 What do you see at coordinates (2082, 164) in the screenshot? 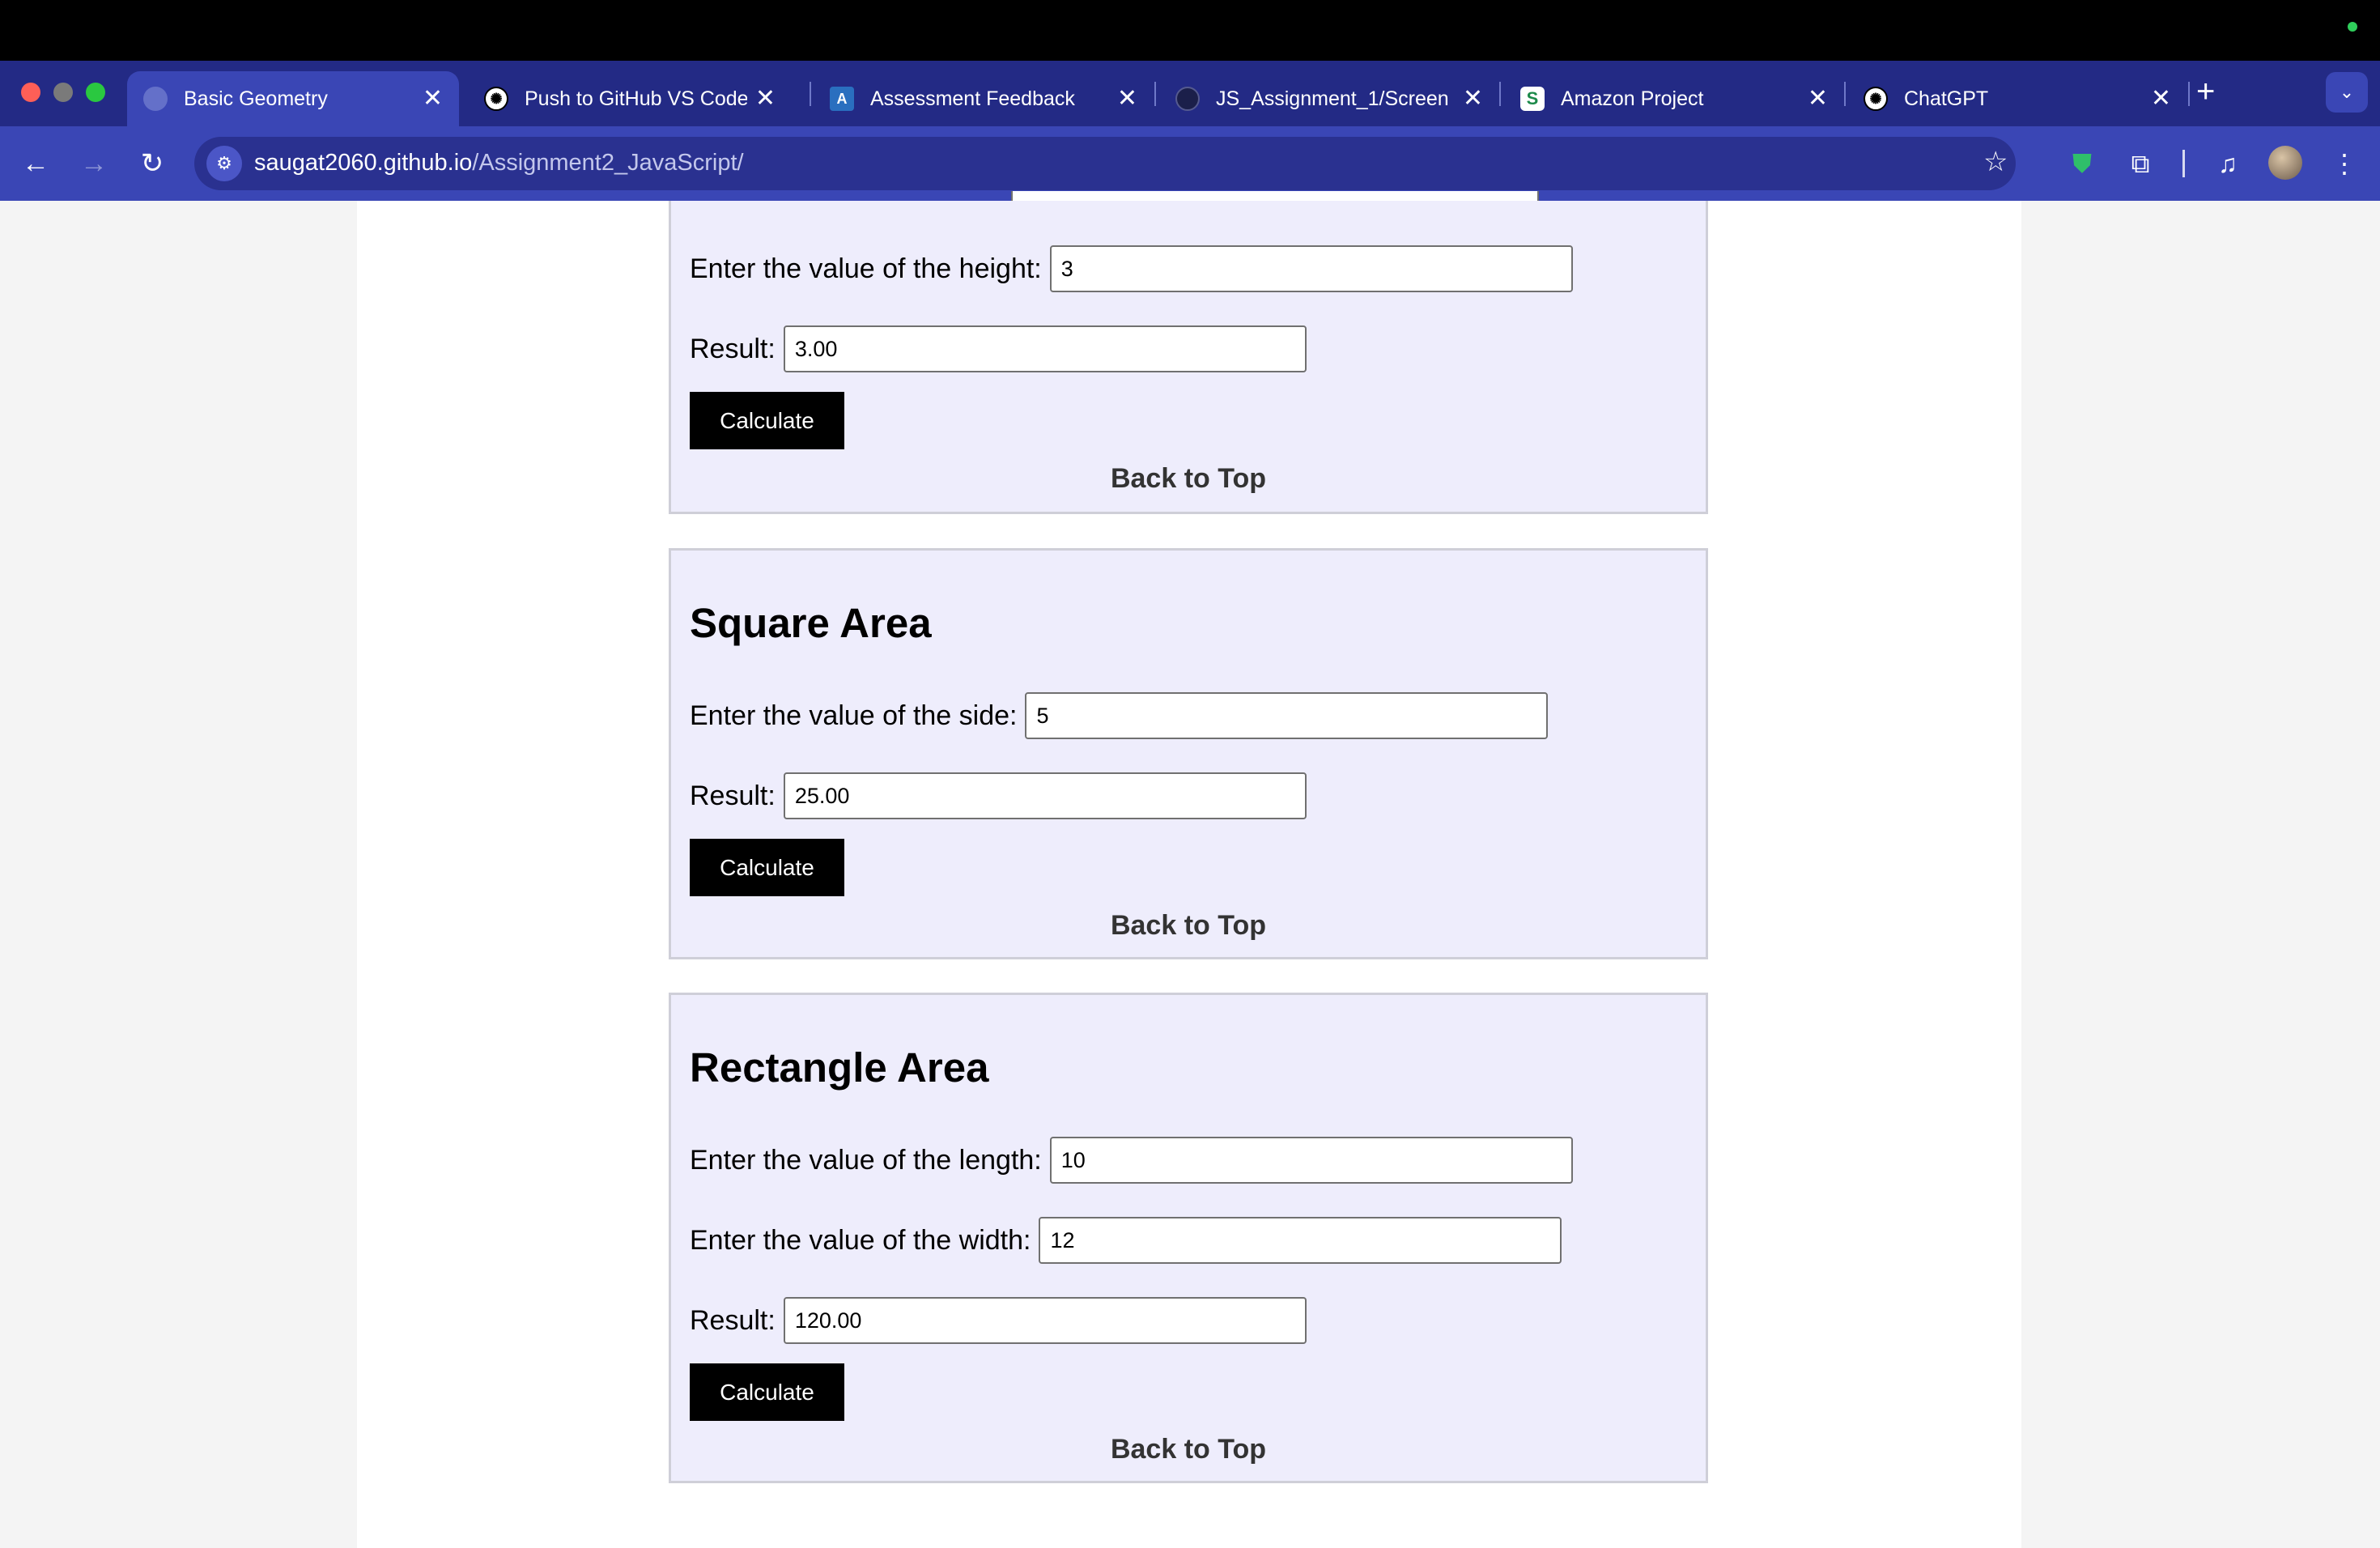
I see `shield-extension-icon: ⛊` at bounding box center [2082, 164].